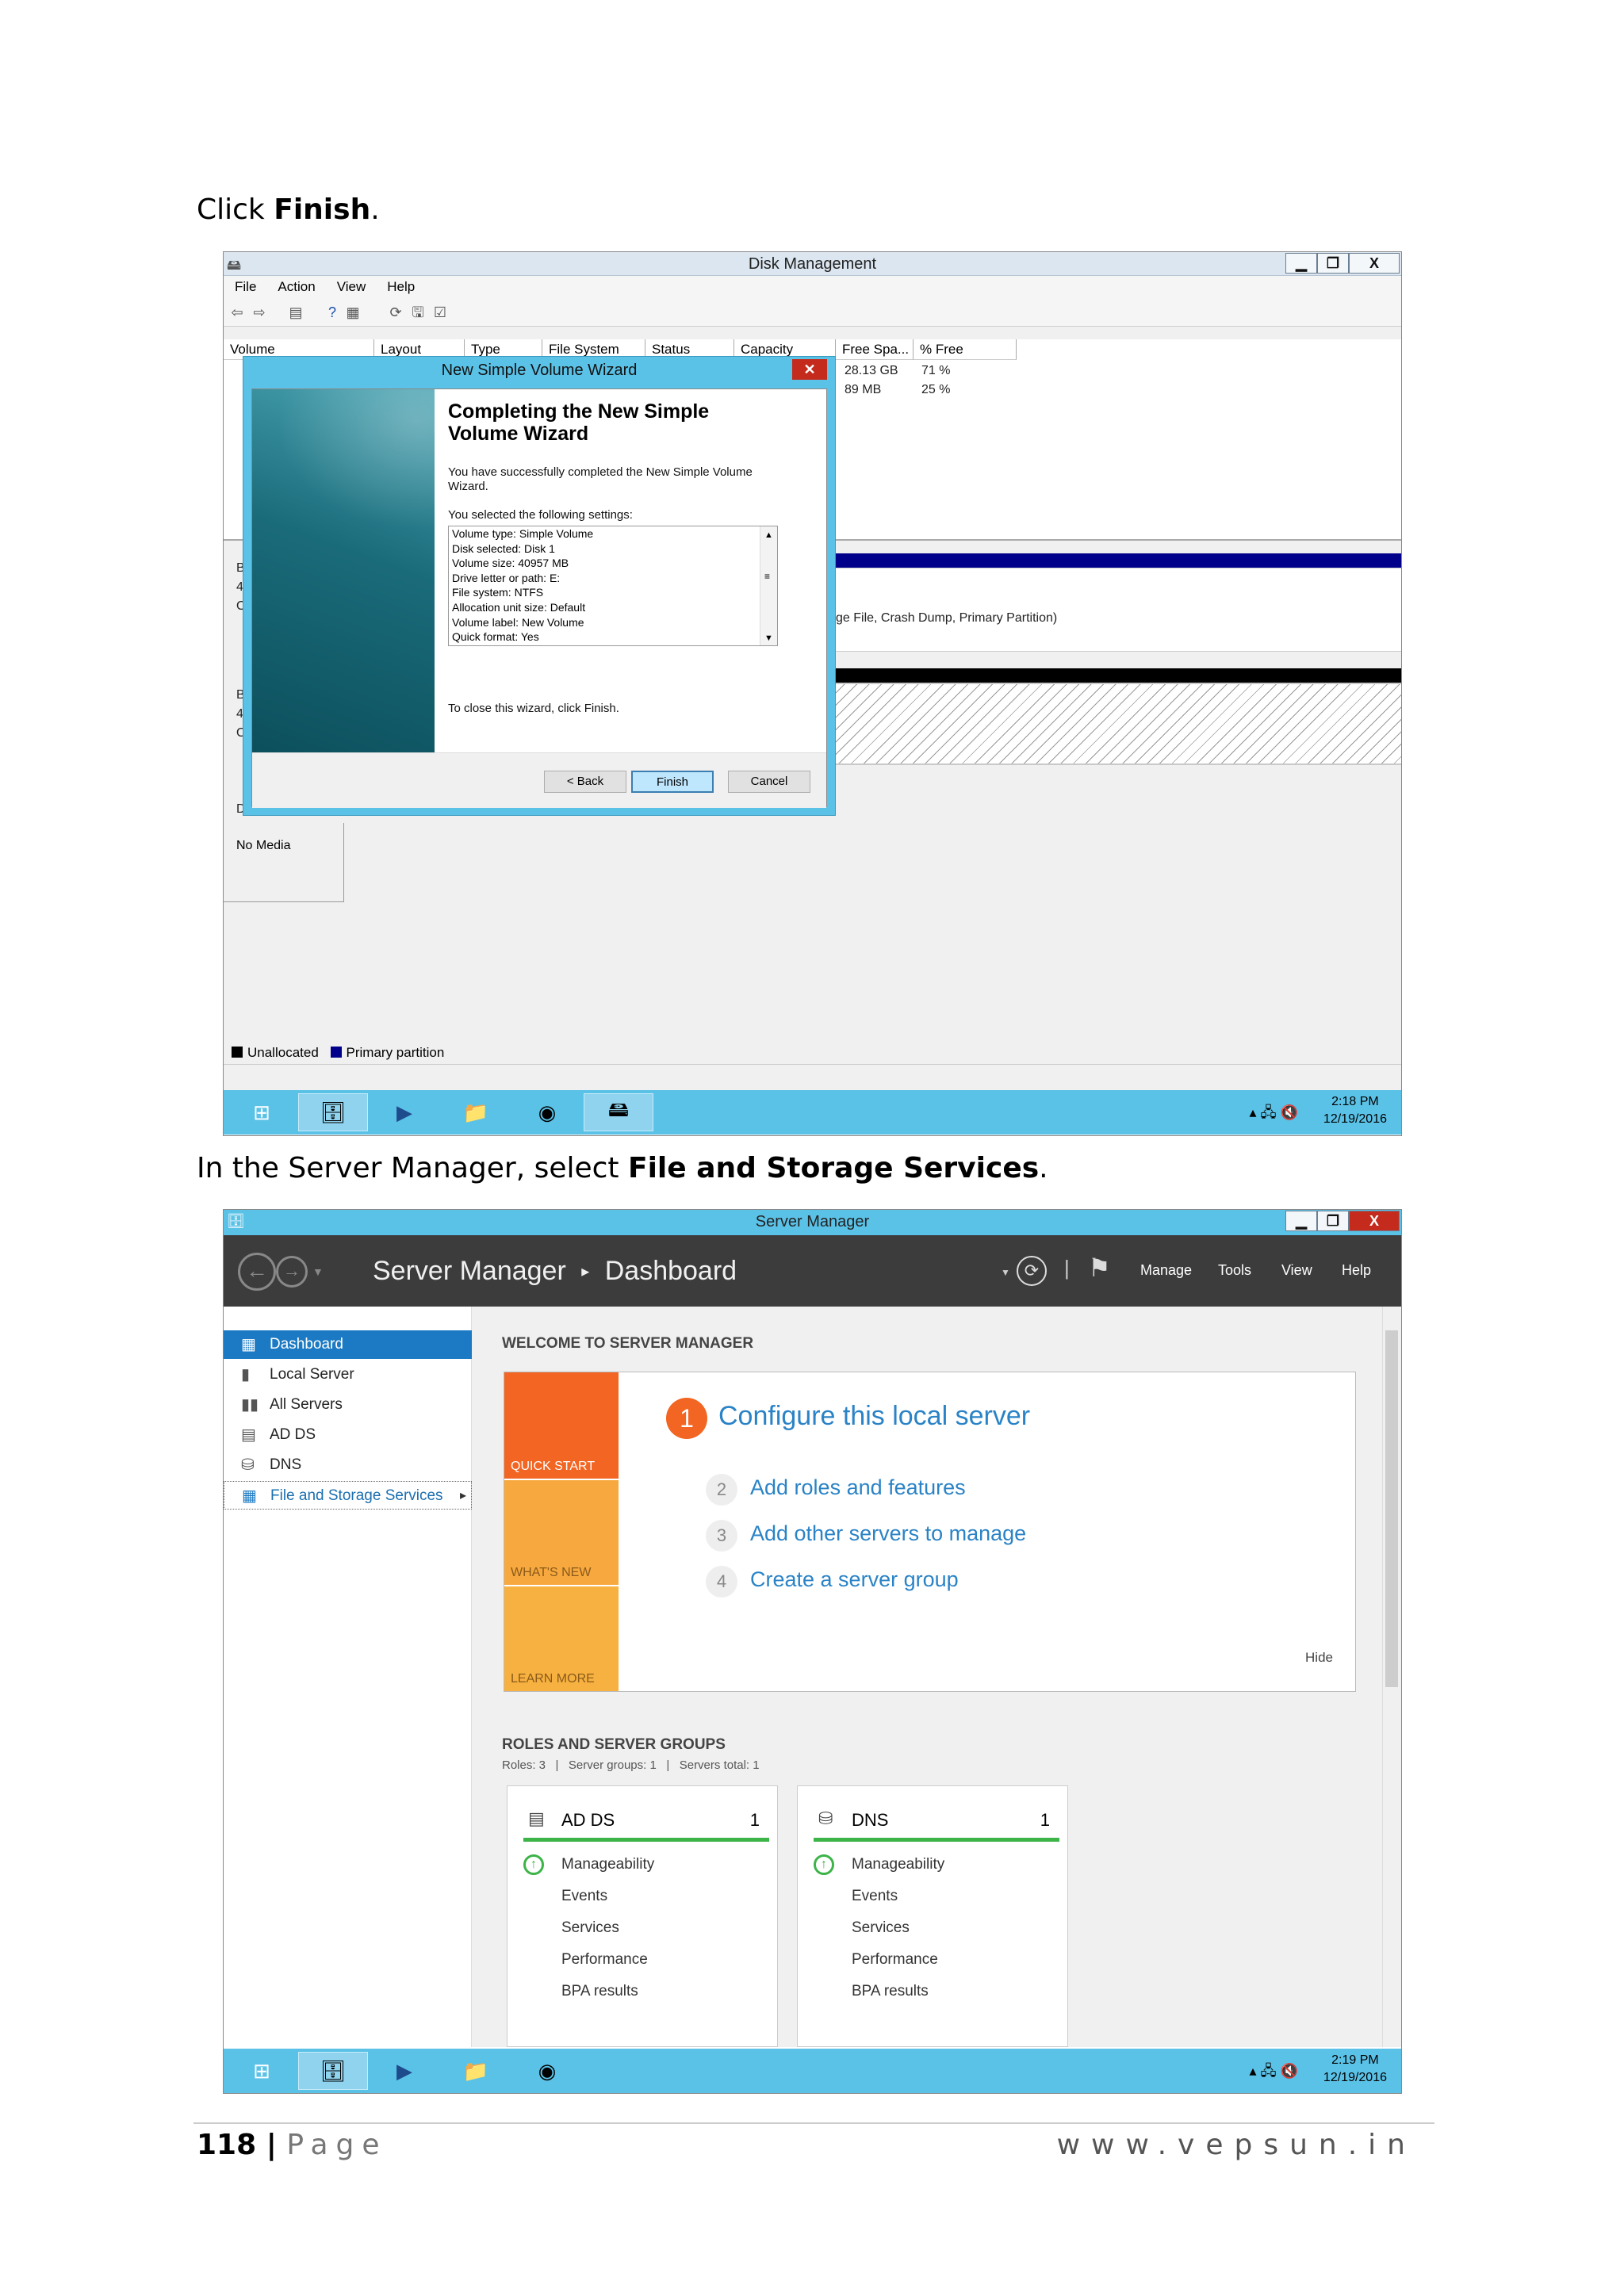  What do you see at coordinates (257, 1272) in the screenshot?
I see `back-nav-icon: ←` at bounding box center [257, 1272].